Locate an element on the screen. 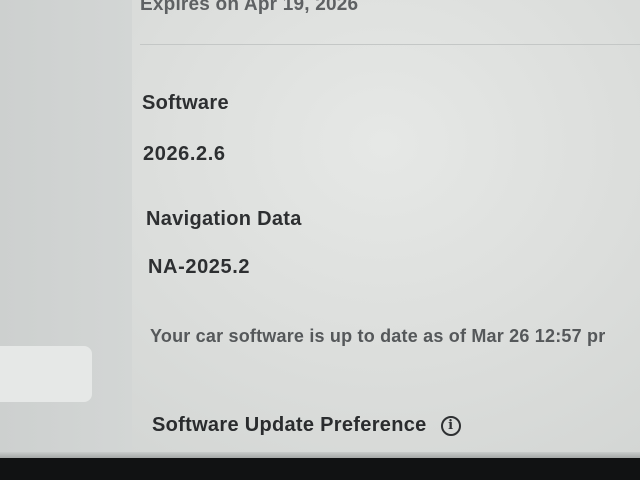 This screenshot has height=480, width=640. navigation-data-label: Navigation Data is located at coordinates (224, 219).